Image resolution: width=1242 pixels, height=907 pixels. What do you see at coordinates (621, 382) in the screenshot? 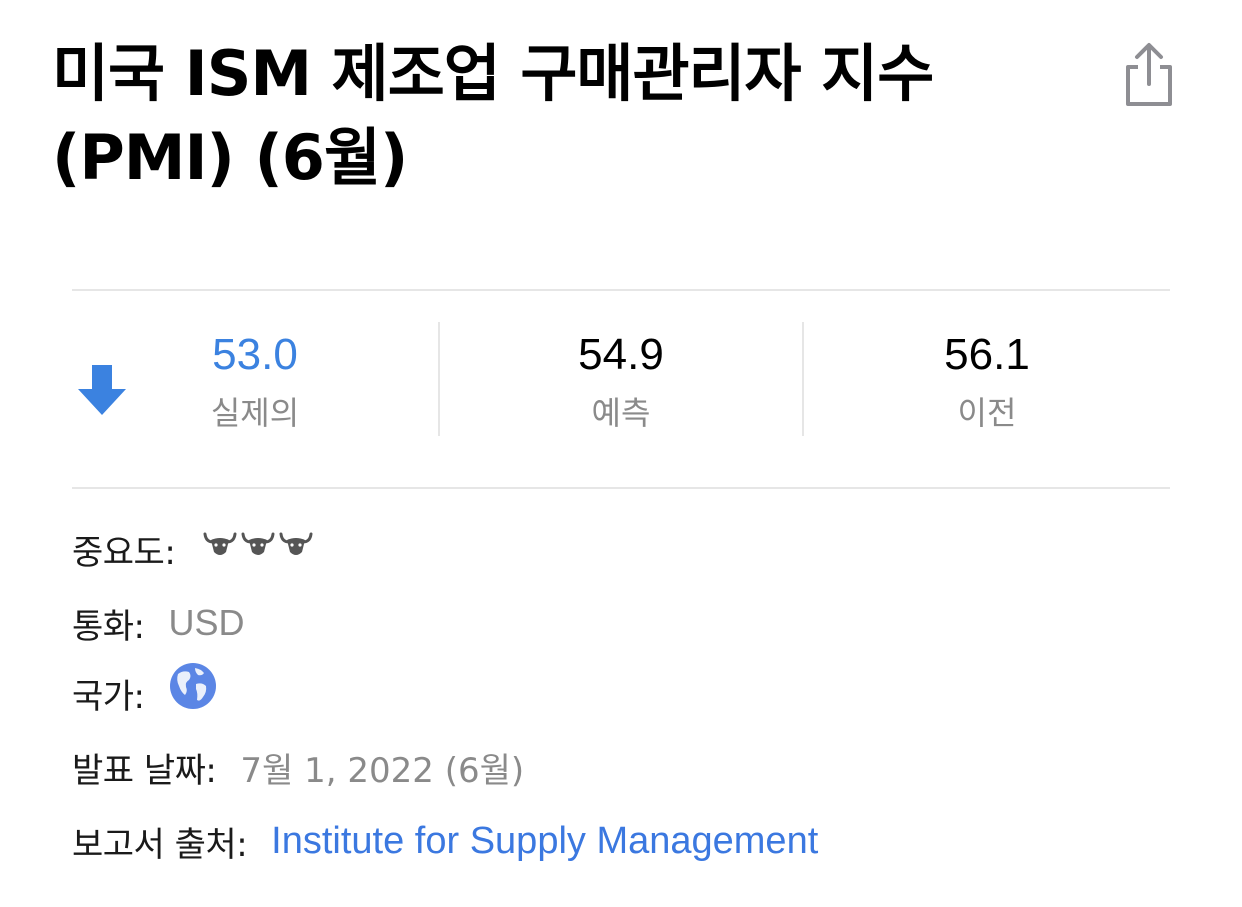
I see `forecast-stat: 54.9 예측` at bounding box center [621, 382].